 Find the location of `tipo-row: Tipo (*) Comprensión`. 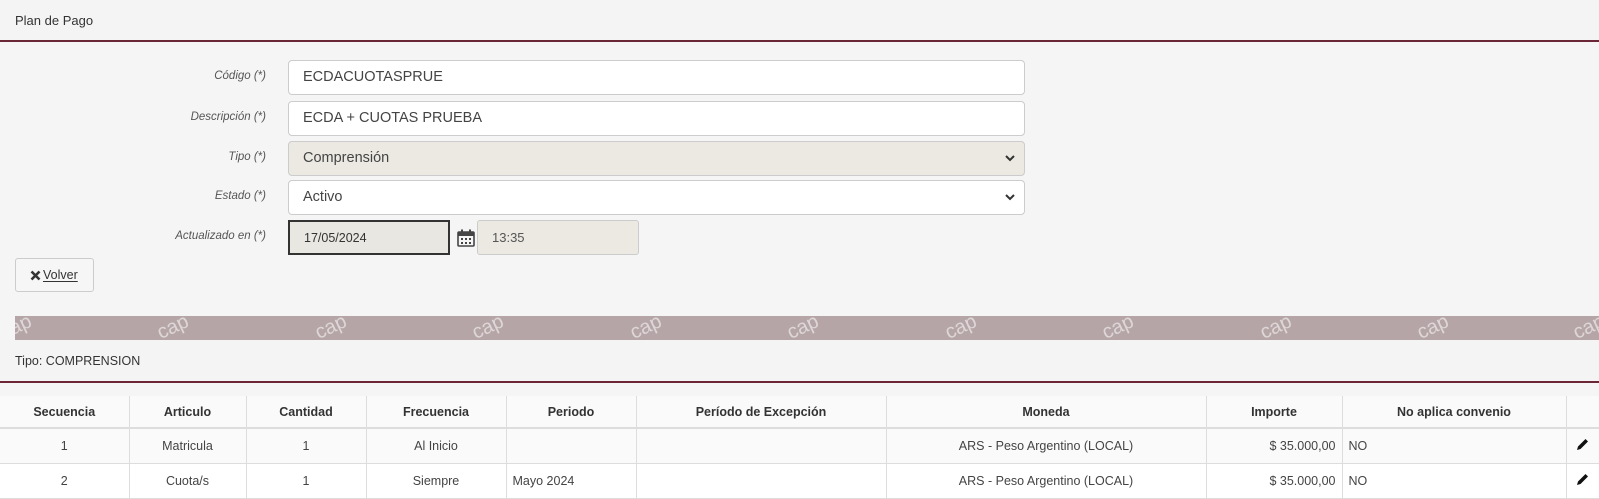

tipo-row: Tipo (*) Comprensión is located at coordinates (550, 159).